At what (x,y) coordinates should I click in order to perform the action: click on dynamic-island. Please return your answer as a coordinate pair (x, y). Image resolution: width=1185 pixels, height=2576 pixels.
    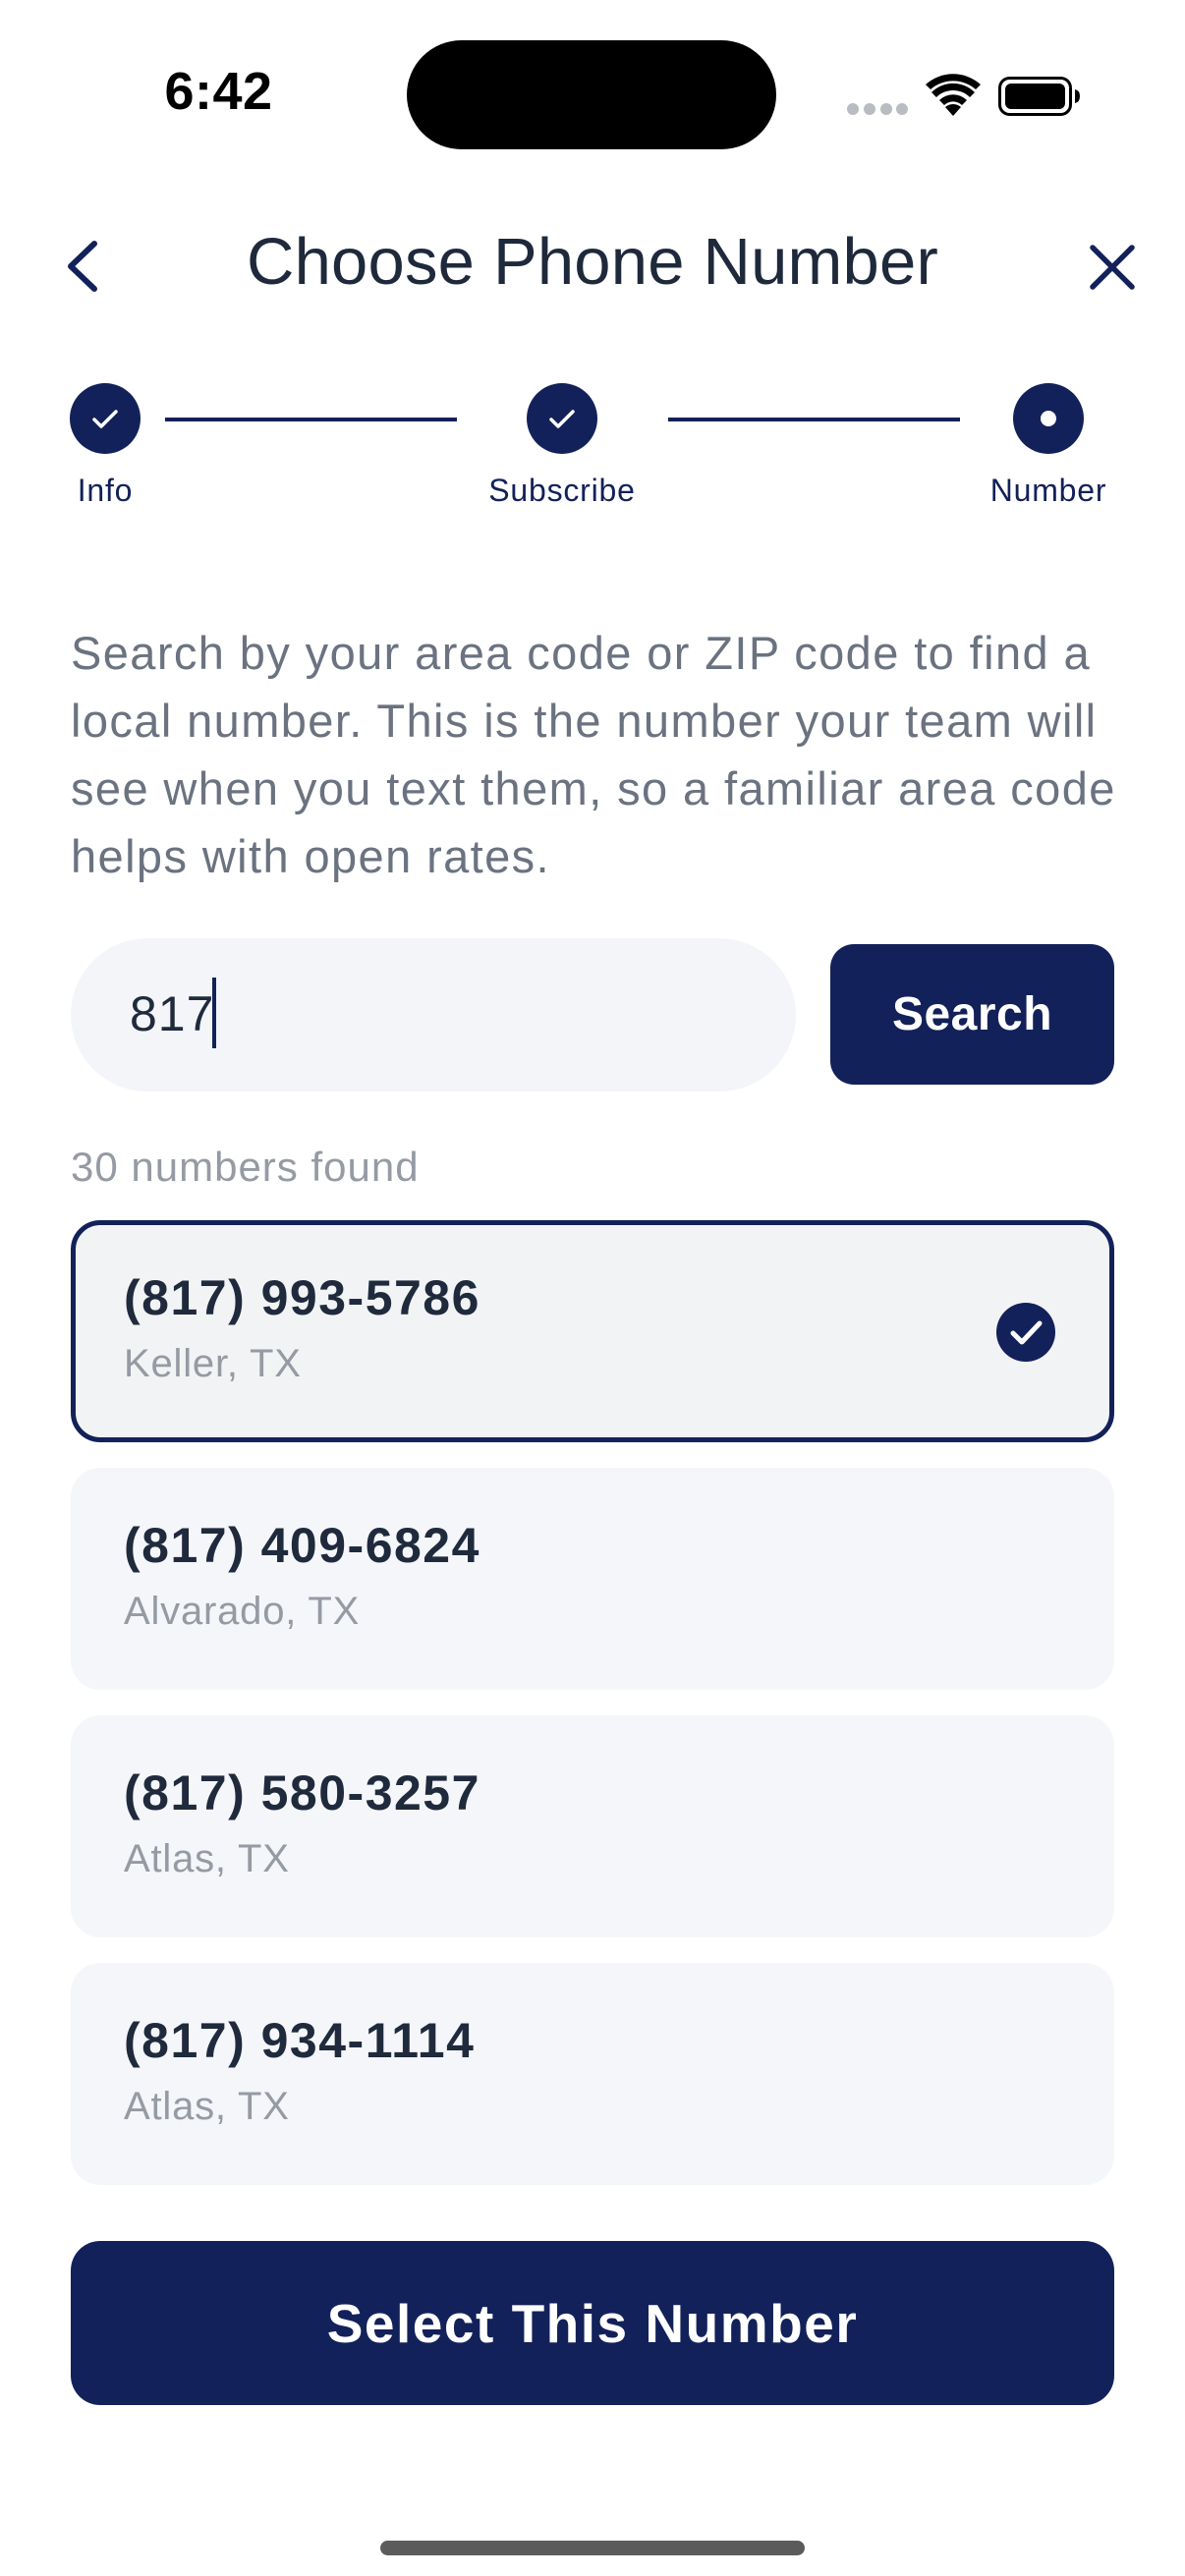
    Looking at the image, I should click on (592, 94).